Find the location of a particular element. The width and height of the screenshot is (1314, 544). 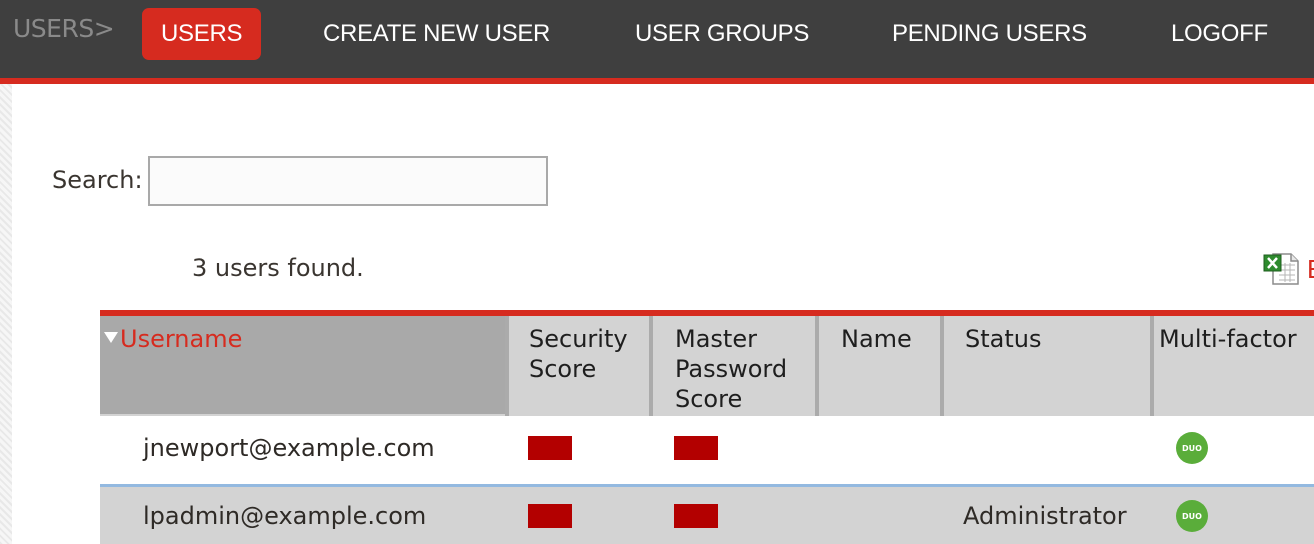

nav-logoff: LOGOFF is located at coordinates (1219, 34).